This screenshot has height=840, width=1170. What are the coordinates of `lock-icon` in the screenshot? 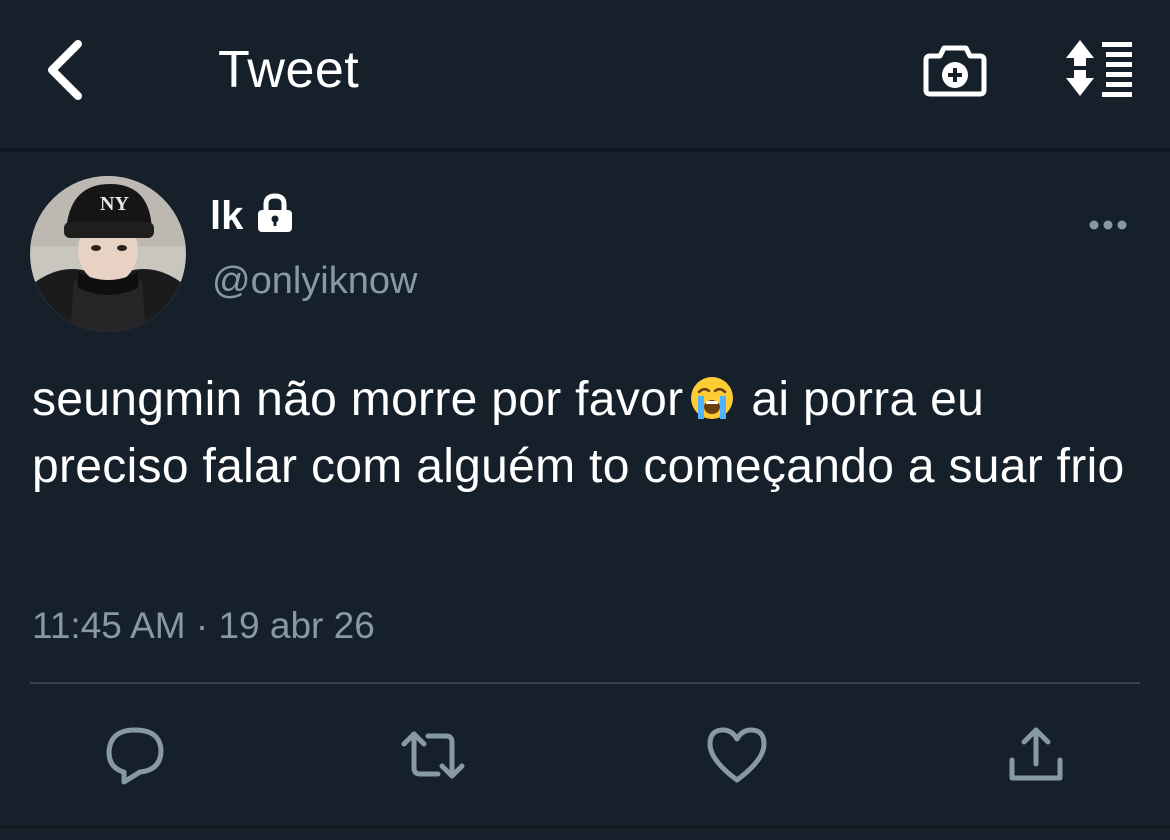 It's located at (275, 214).